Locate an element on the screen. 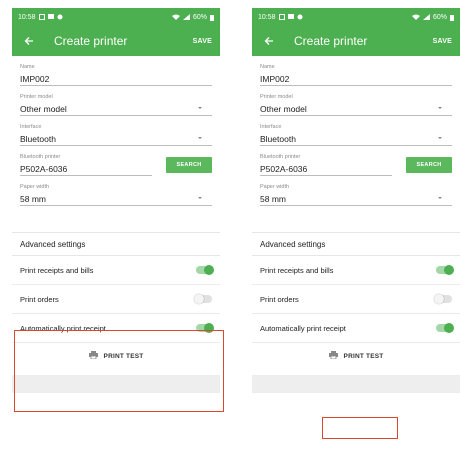 The width and height of the screenshot is (462, 458). print-test-label: PRINT TEST is located at coordinates (363, 356).